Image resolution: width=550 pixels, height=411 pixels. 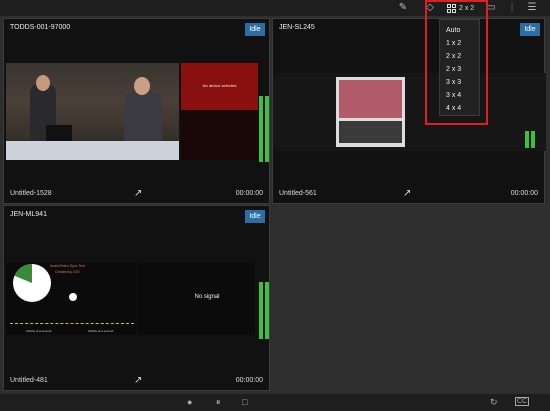 I want to click on no-signal-text: No signal, so click(x=207, y=297).